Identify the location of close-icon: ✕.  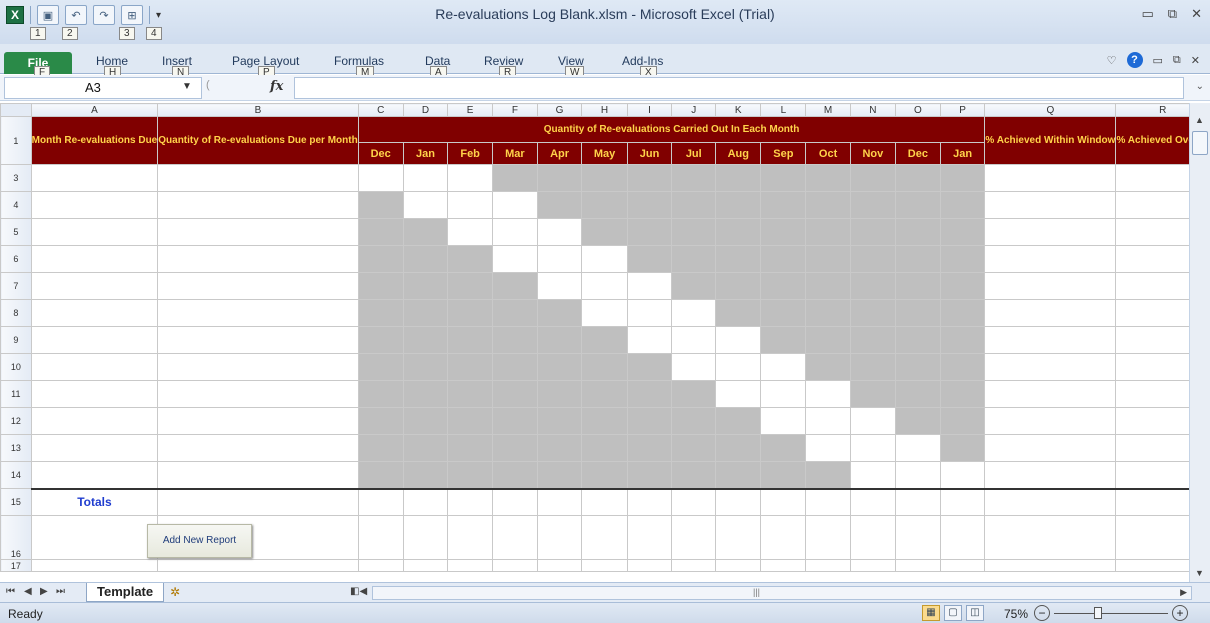
(1196, 14).